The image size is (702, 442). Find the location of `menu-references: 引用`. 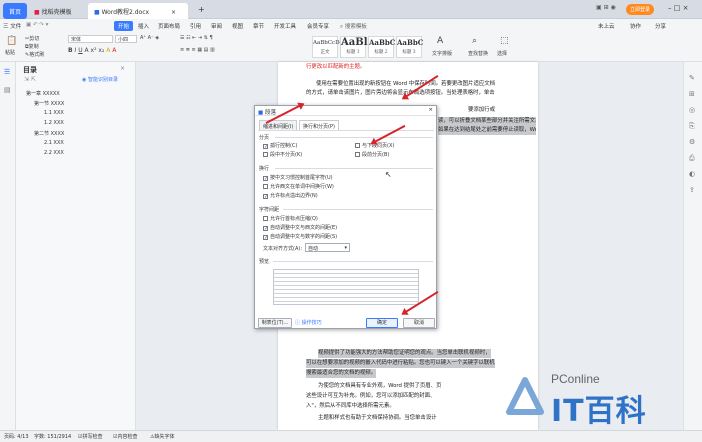

menu-references: 引用 is located at coordinates (195, 26).